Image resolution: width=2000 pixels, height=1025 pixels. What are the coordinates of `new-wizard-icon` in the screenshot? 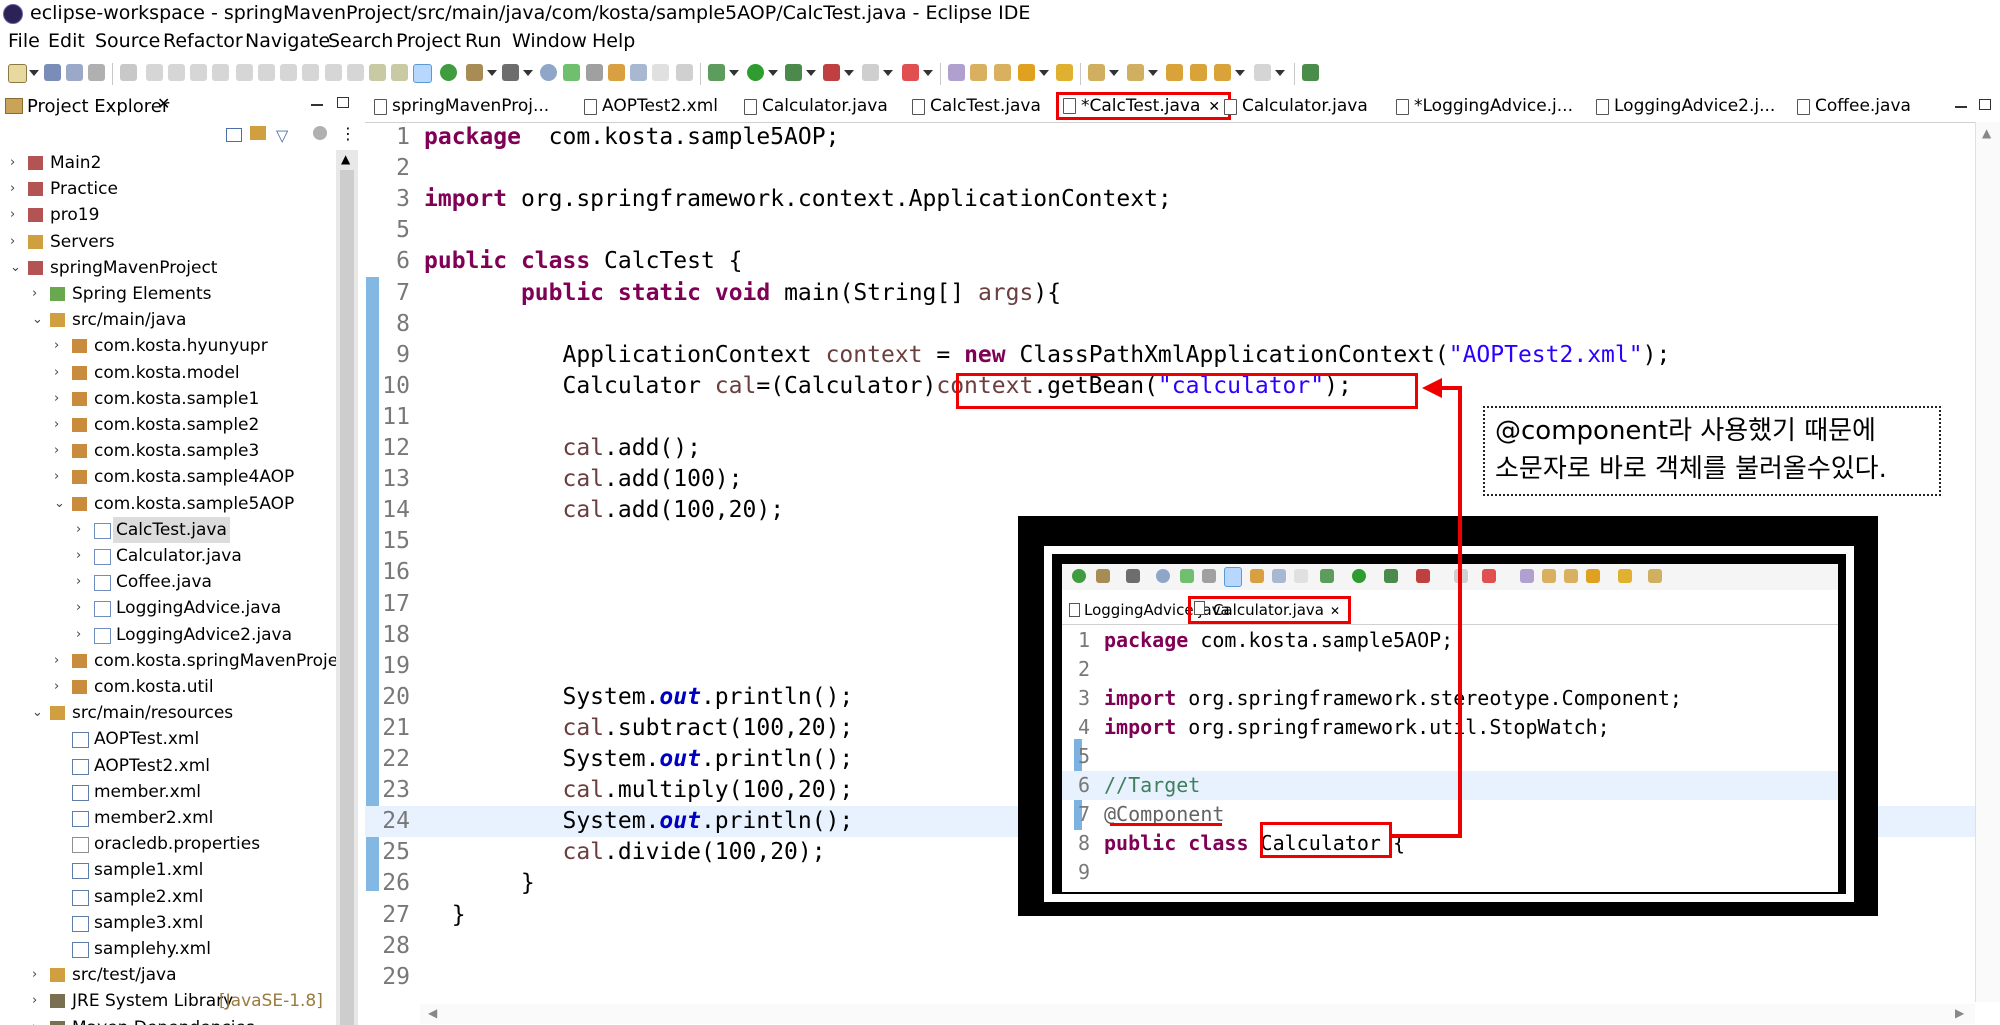 It's located at (956, 72).